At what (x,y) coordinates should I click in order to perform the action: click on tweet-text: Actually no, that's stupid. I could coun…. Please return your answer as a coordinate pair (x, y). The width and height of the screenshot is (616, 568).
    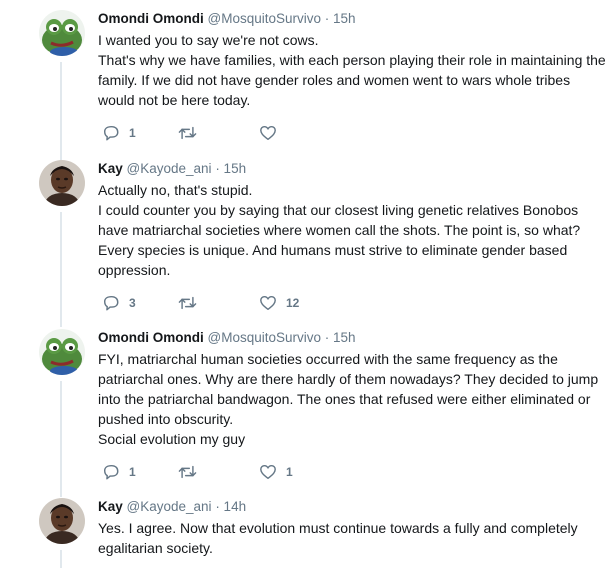
    Looking at the image, I should click on (354, 230).